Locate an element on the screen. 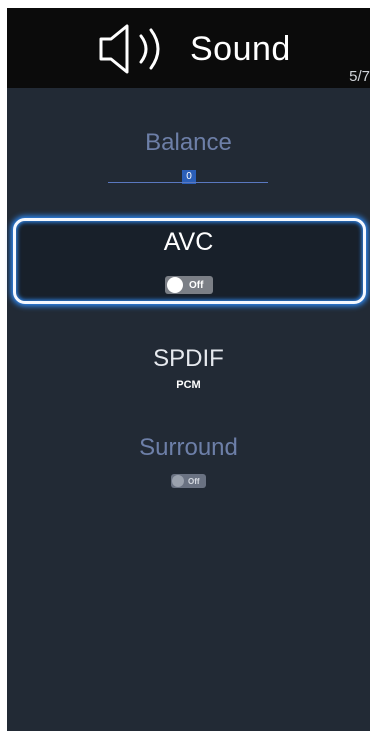 The height and width of the screenshot is (731, 370). header-bar: Sound 5/7 is located at coordinates (188, 48).